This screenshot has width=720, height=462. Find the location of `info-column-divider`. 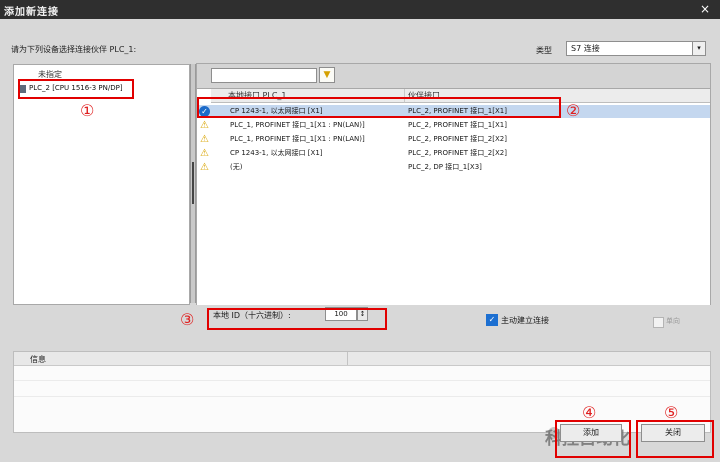

info-column-divider is located at coordinates (347, 358).